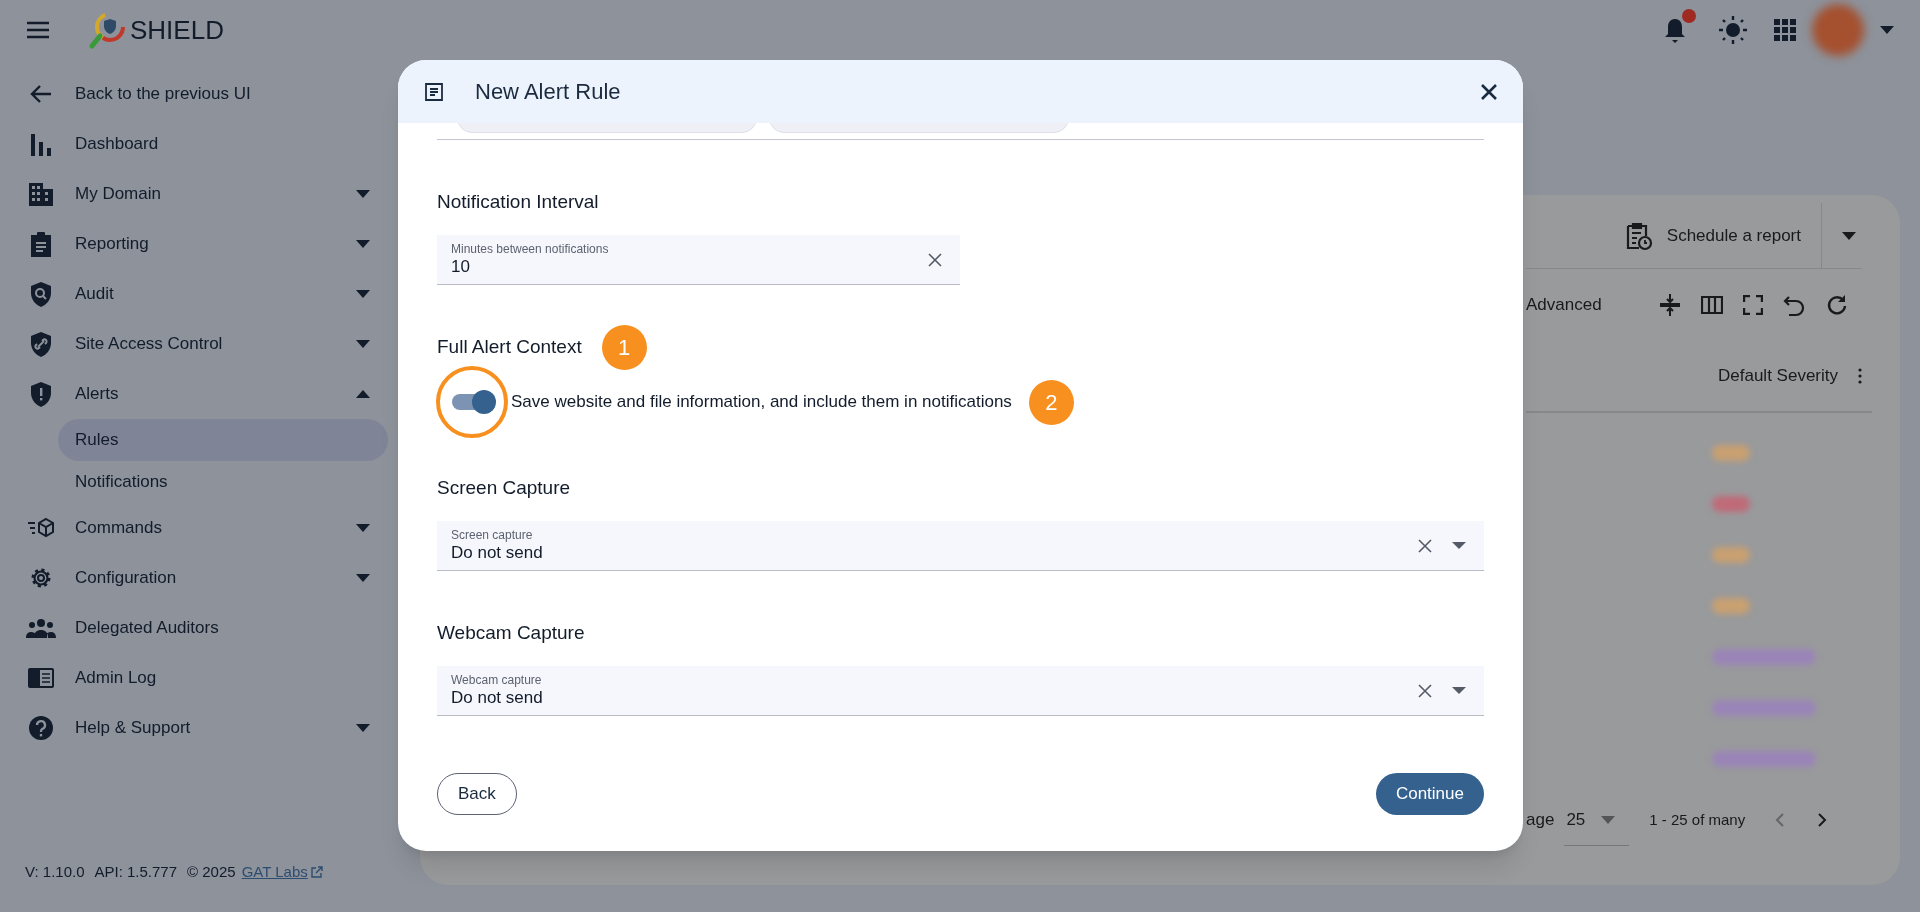 Image resolution: width=1920 pixels, height=912 pixels. Describe the element at coordinates (472, 402) in the screenshot. I see `toggle-switch` at that location.